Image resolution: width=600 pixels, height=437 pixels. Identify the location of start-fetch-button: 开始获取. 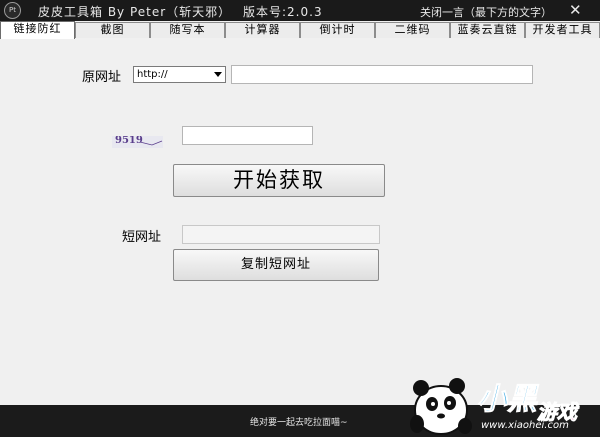
(279, 180).